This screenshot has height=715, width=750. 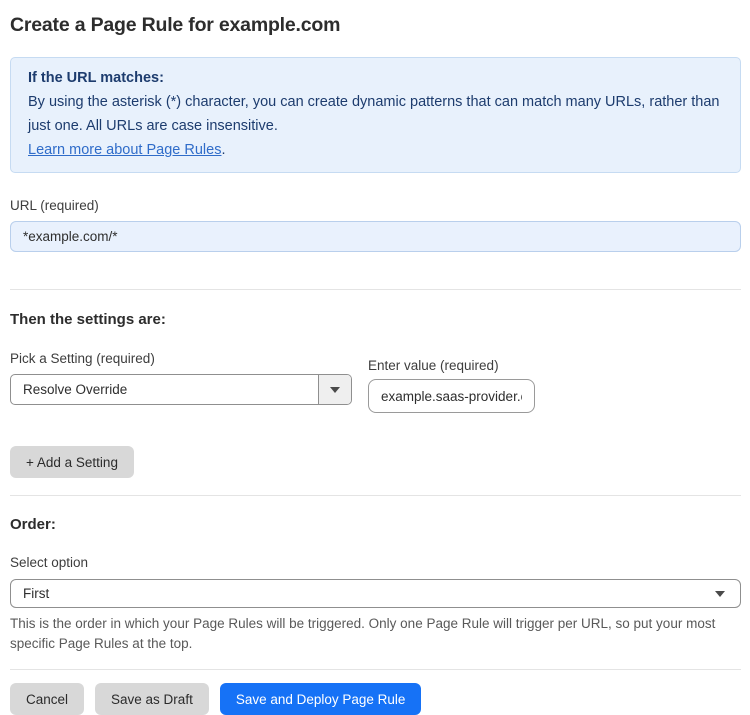 What do you see at coordinates (96, 78) in the screenshot?
I see `info-box-heading: If the URL matches:` at bounding box center [96, 78].